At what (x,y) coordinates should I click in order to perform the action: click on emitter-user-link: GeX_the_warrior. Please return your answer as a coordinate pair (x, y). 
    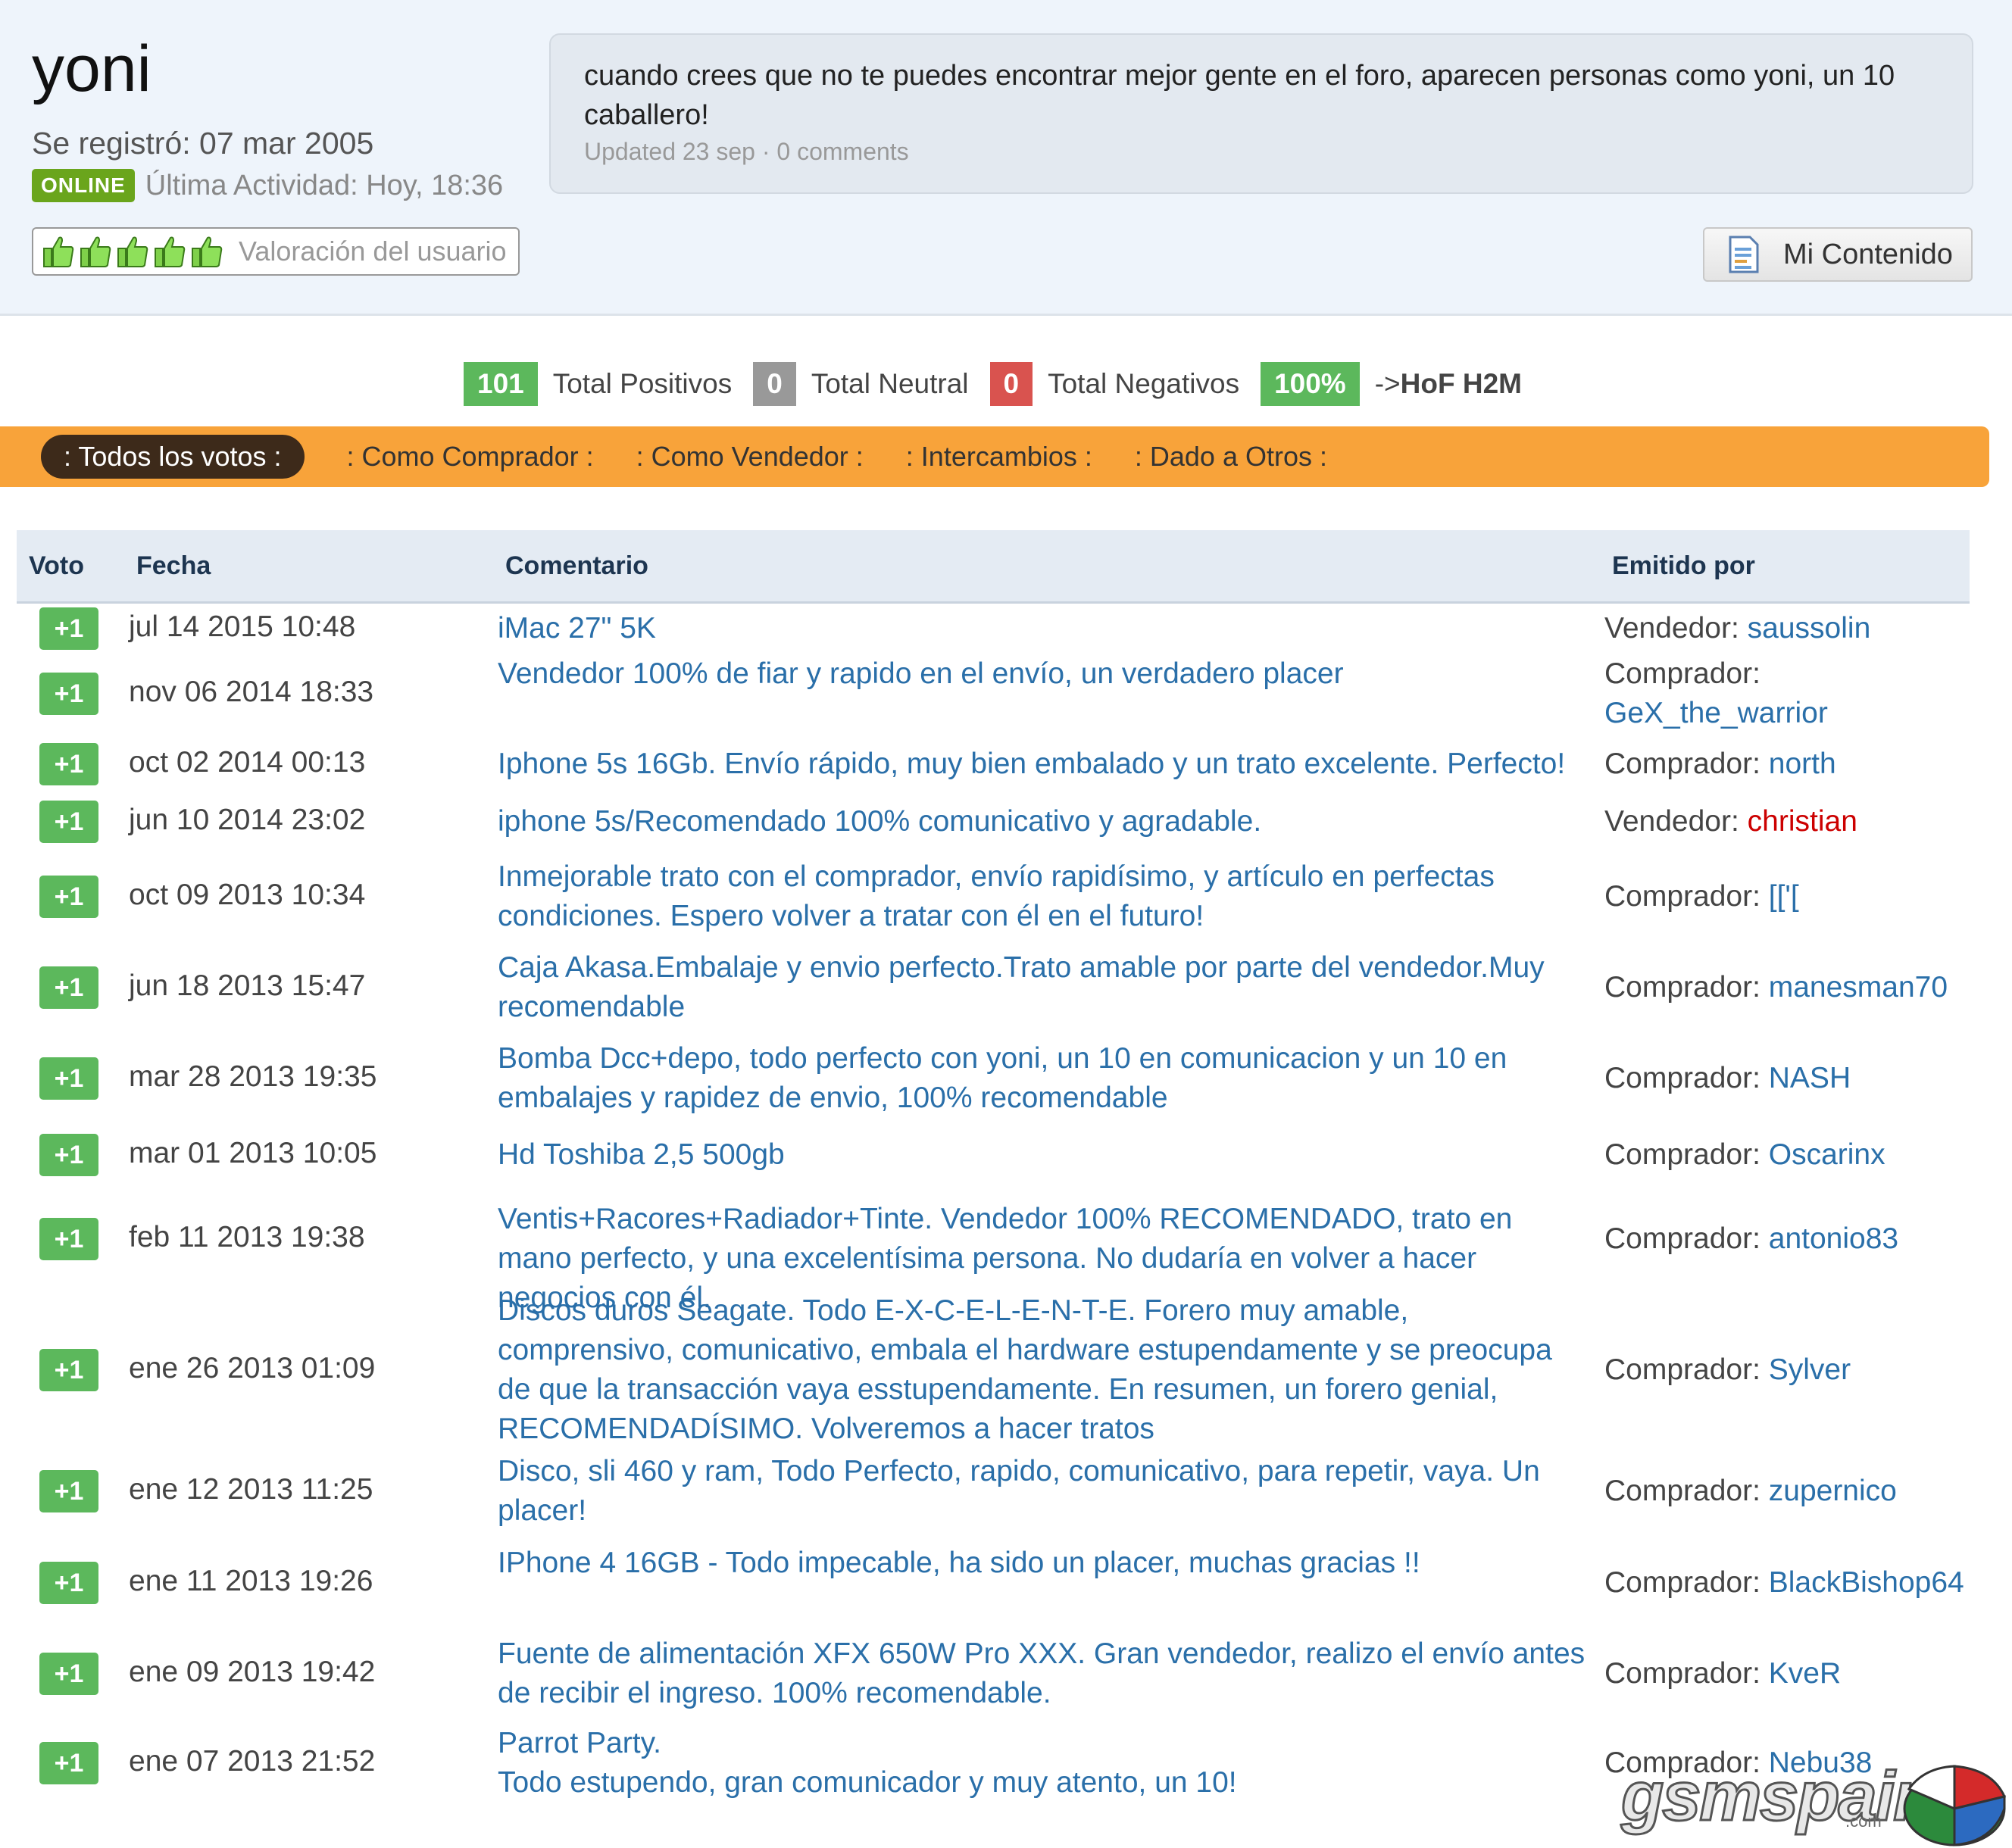
    Looking at the image, I should click on (1716, 713).